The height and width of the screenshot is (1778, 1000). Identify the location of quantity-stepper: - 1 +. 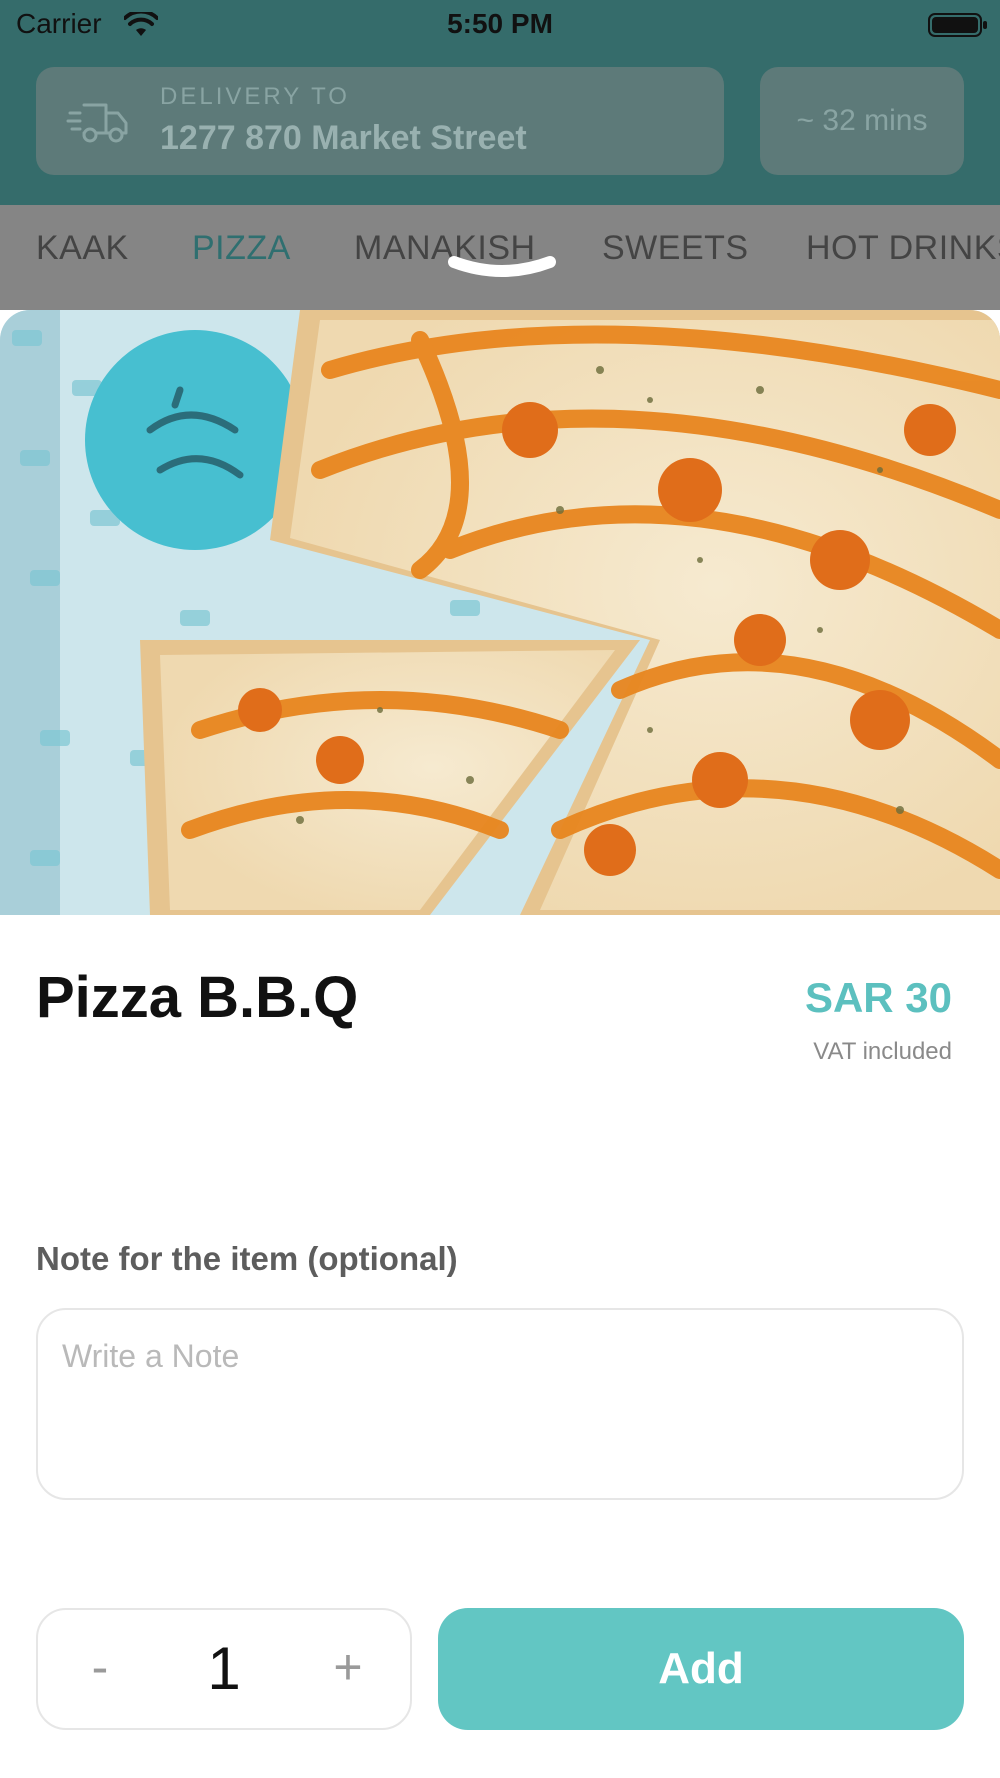
(224, 1669).